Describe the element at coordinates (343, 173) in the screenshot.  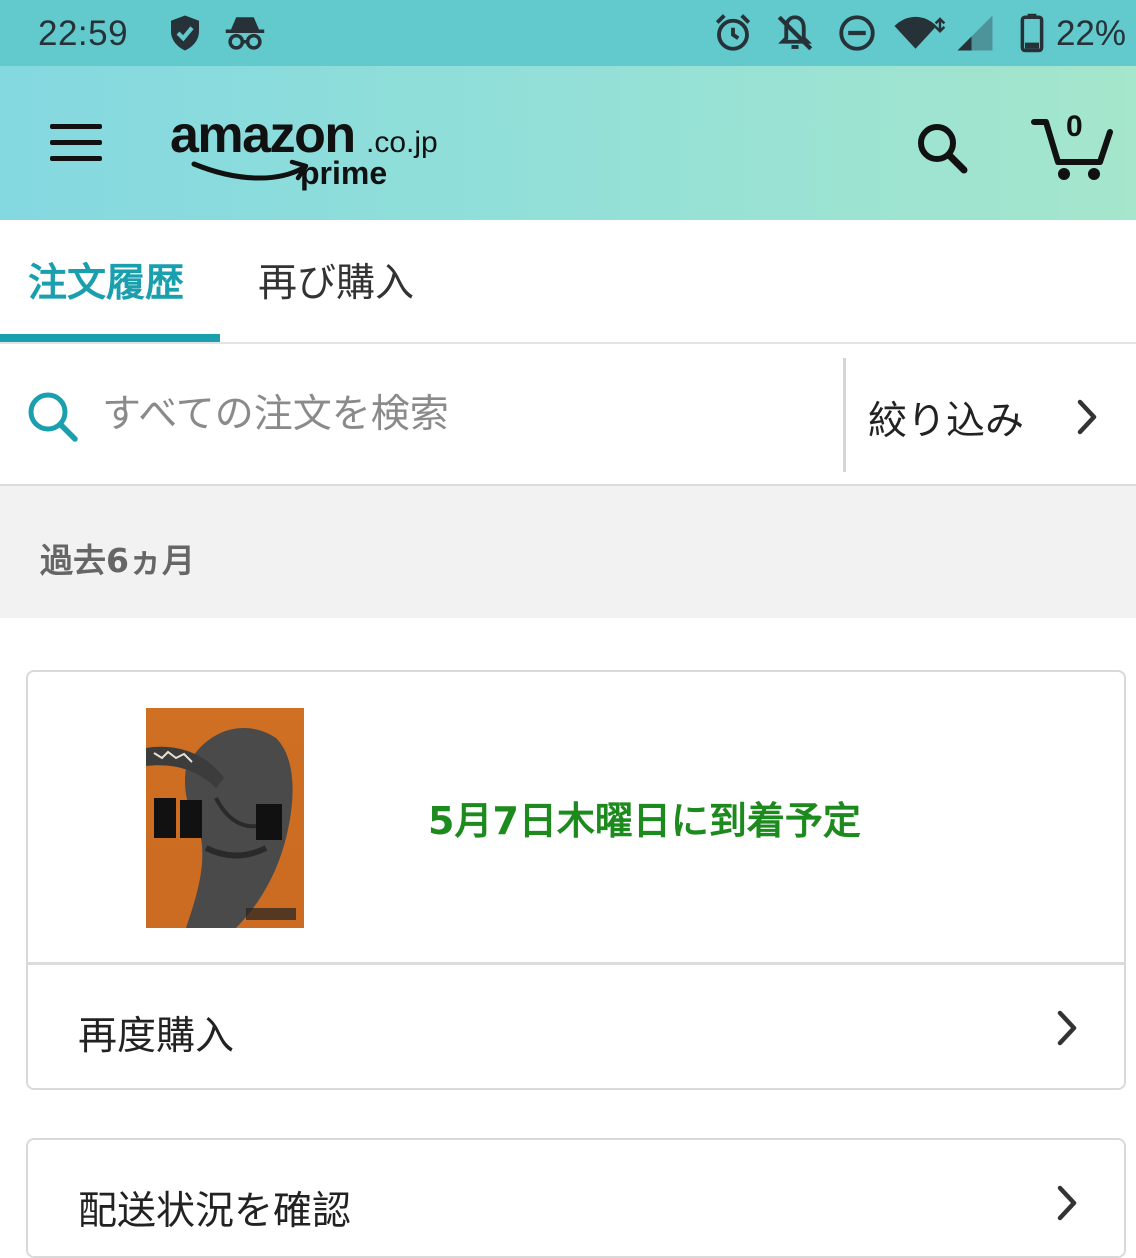
I see `svg-text: prime` at that location.